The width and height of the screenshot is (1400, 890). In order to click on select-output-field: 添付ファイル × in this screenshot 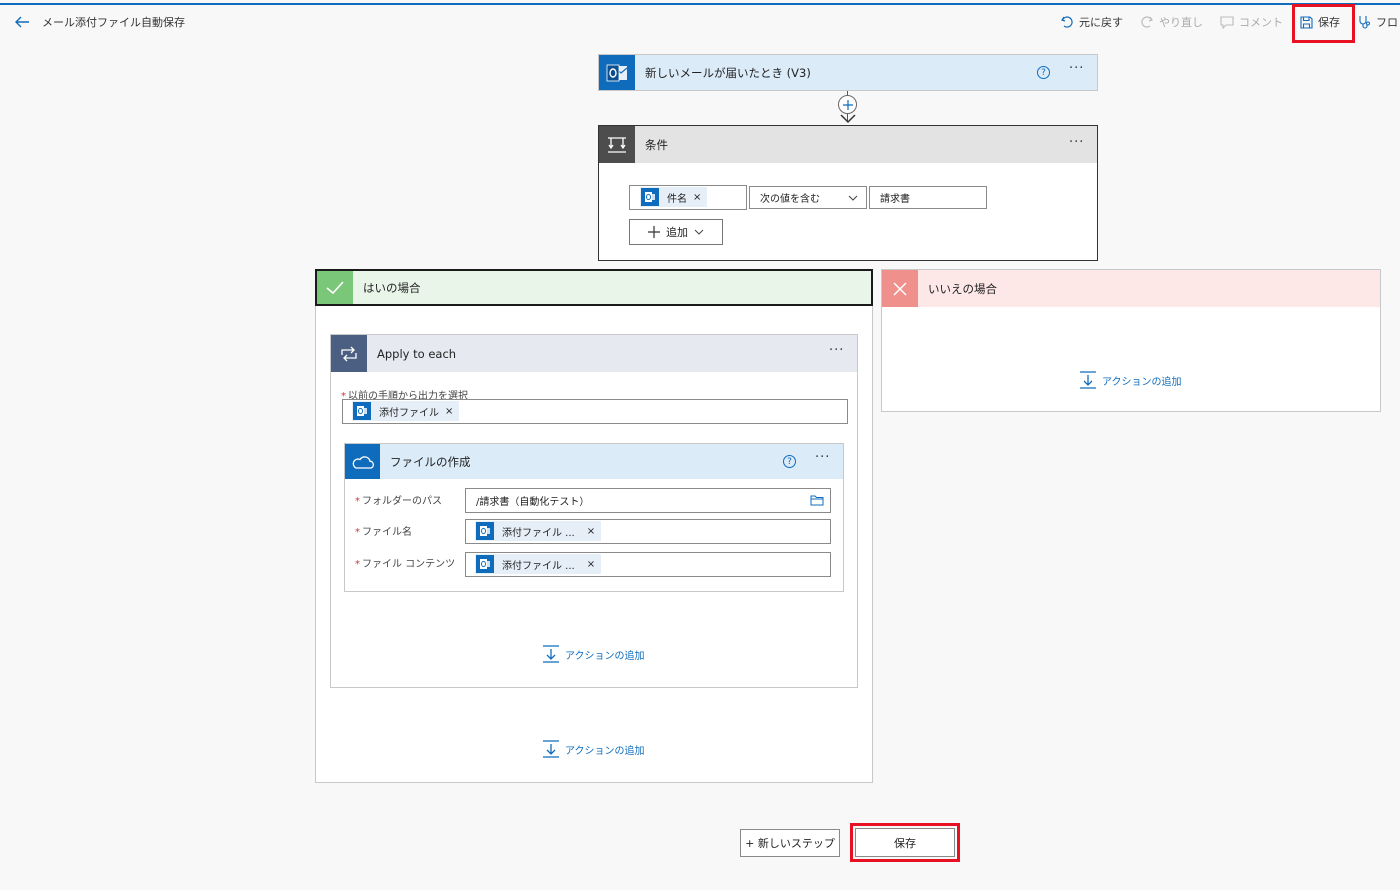, I will do `click(595, 411)`.